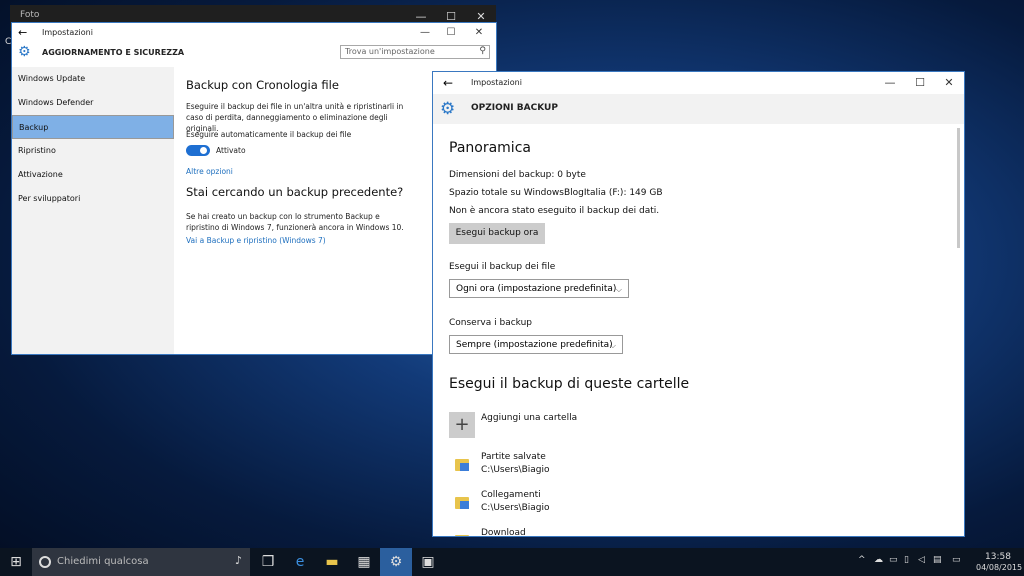 Image resolution: width=1024 pixels, height=576 pixels. What do you see at coordinates (998, 557) in the screenshot?
I see `clock-time: 13:58` at bounding box center [998, 557].